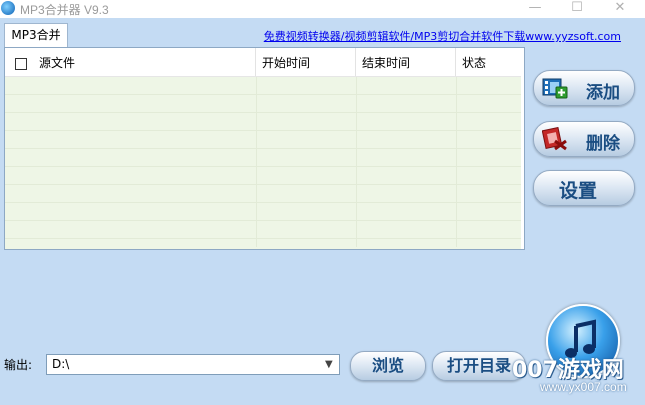 The image size is (645, 405). I want to click on settings-button-label: 设置, so click(578, 191).